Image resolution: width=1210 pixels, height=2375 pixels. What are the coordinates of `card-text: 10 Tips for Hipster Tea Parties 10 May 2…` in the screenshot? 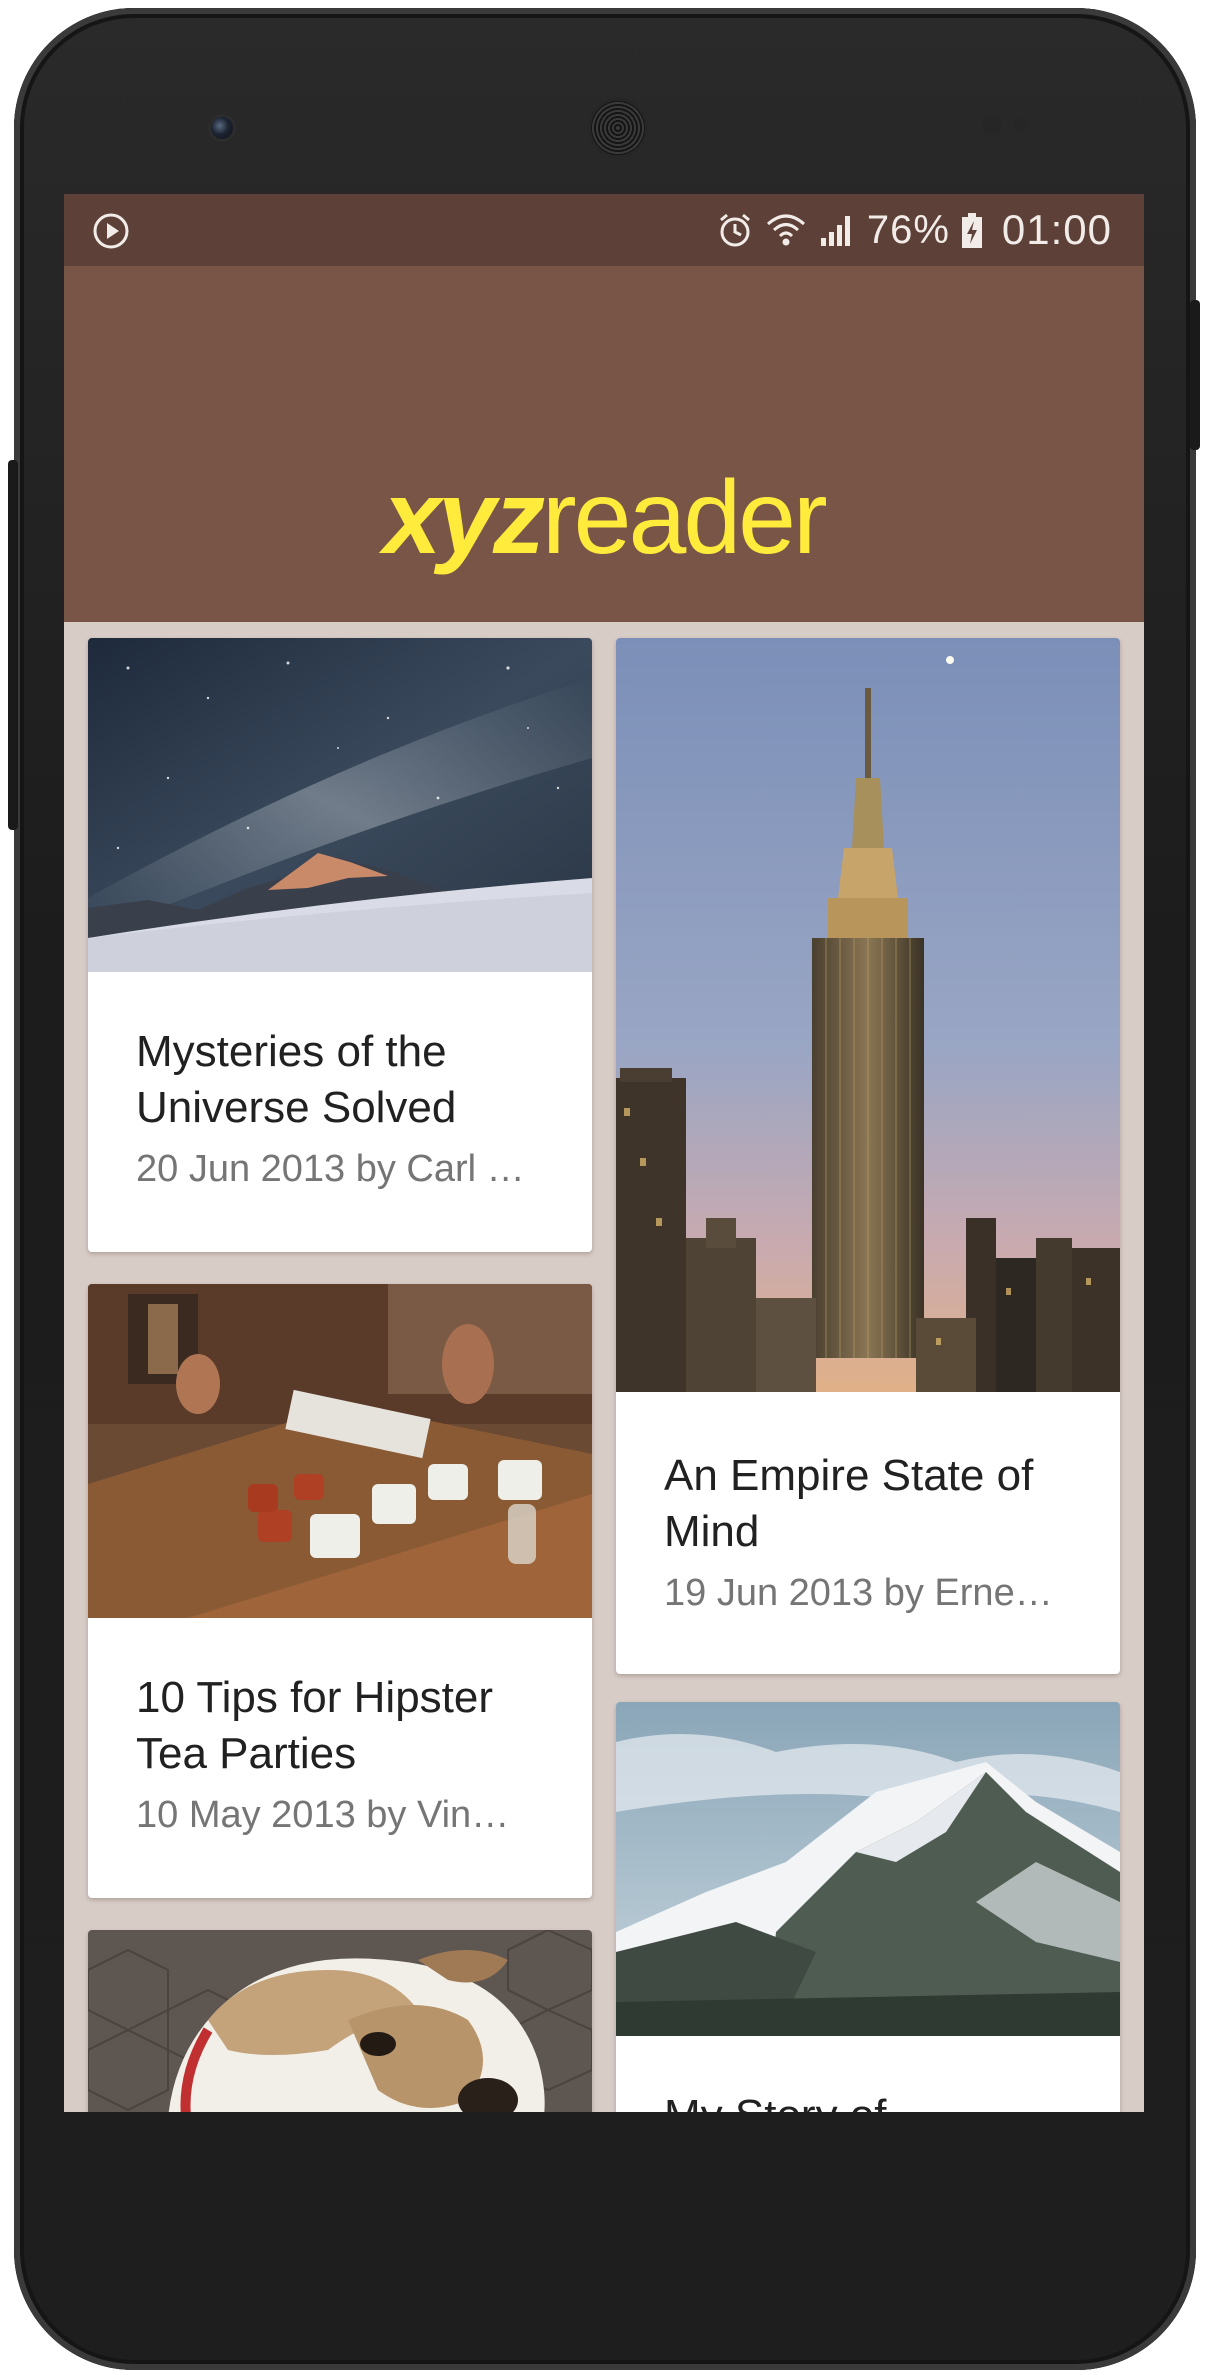 It's located at (340, 1753).